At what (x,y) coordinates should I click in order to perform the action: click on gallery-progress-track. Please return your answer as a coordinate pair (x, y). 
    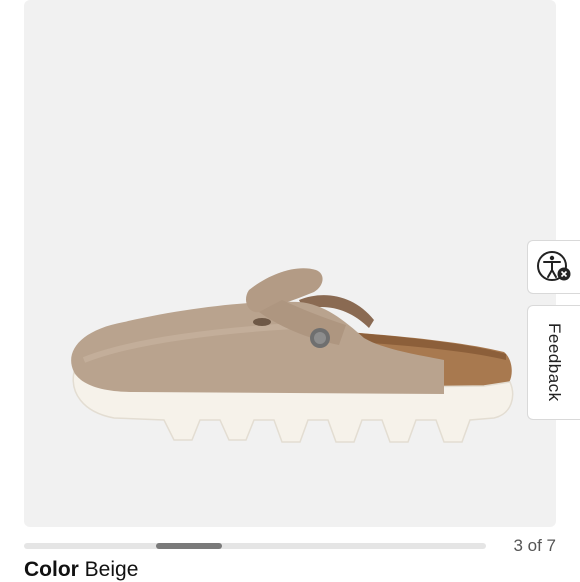
    Looking at the image, I should click on (255, 546).